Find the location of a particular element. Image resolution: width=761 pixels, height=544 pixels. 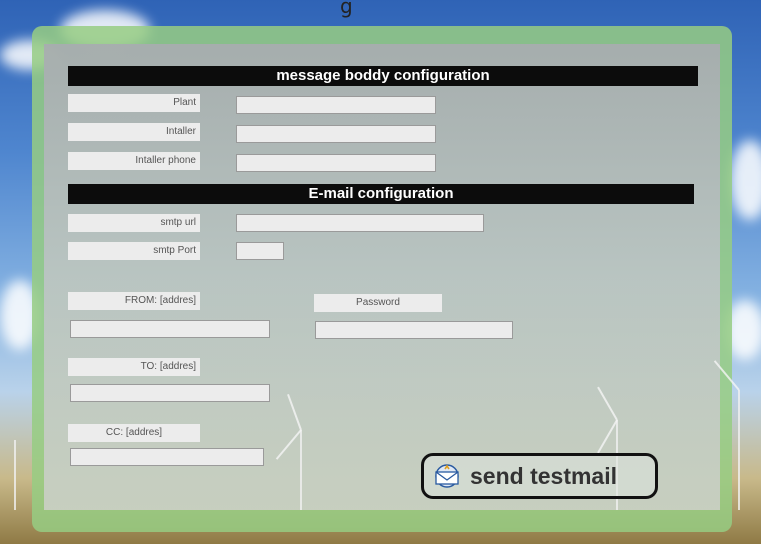

password-field is located at coordinates (414, 330).